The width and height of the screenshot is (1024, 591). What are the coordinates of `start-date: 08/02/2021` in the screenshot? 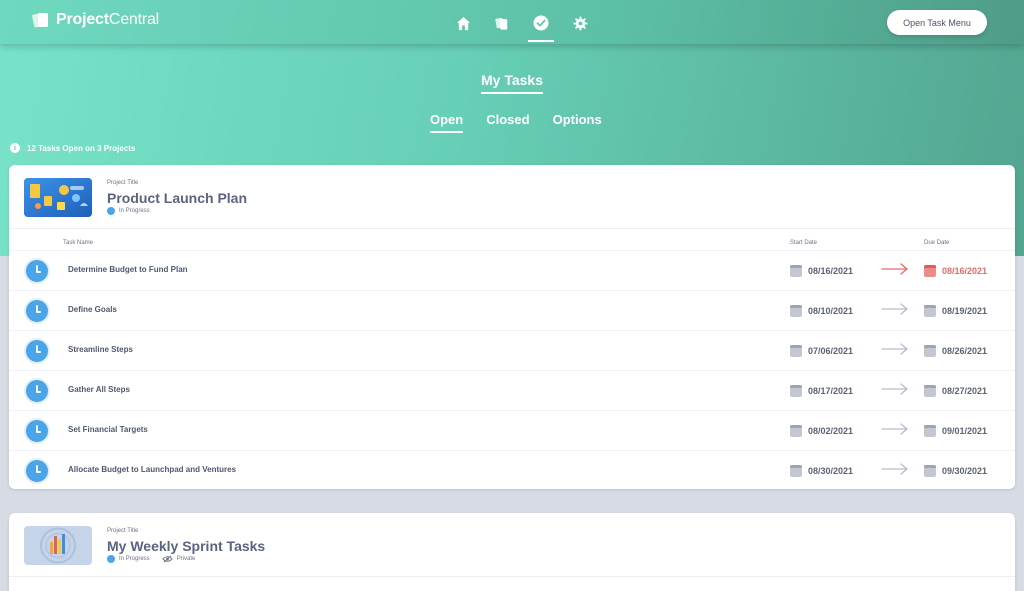 It's located at (821, 431).